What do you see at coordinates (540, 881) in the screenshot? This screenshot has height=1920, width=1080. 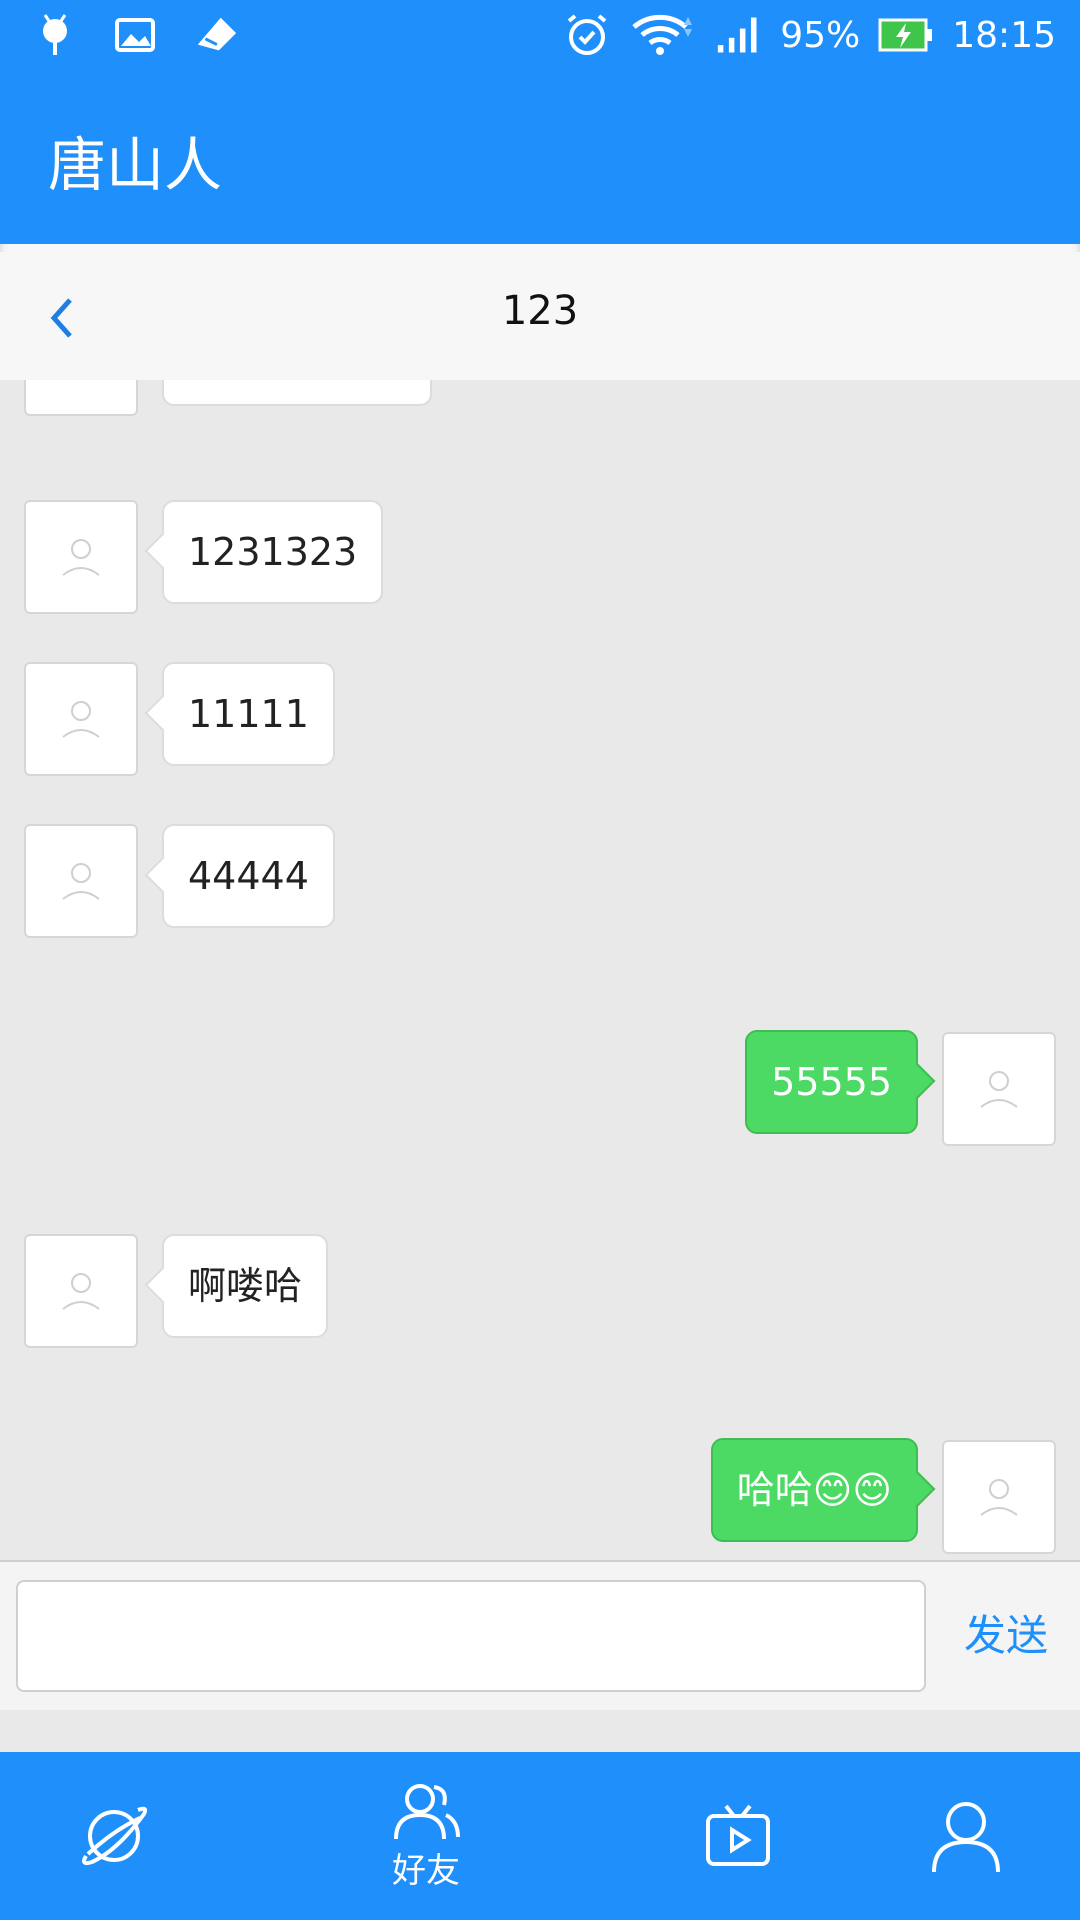 I see `message-row: 44444` at bounding box center [540, 881].